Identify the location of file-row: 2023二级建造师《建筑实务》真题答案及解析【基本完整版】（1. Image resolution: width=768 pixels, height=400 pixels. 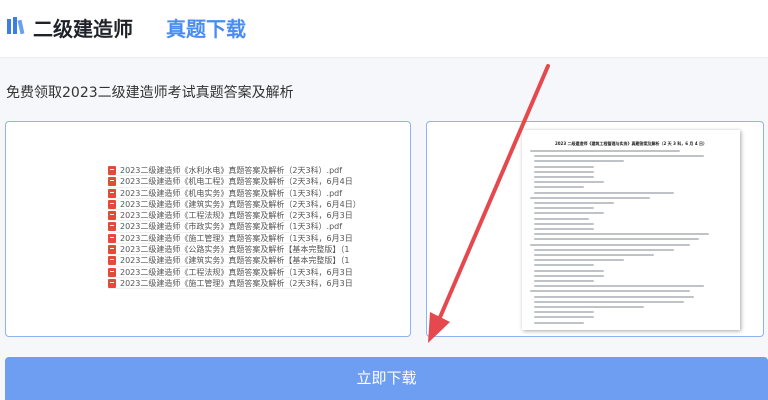
(228, 261).